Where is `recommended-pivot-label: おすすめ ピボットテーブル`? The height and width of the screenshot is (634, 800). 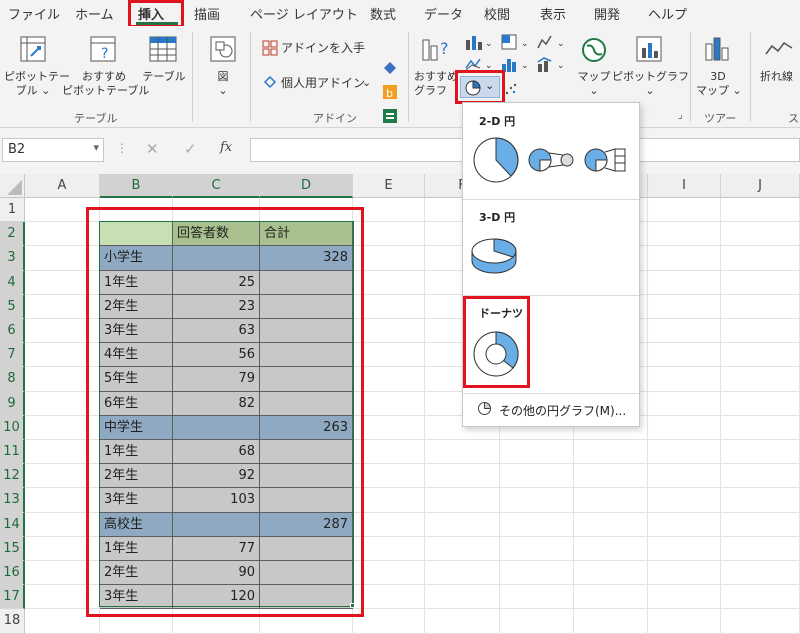
recommended-pivot-label: おすすめ ピボットテーブル is located at coordinates (105, 84).